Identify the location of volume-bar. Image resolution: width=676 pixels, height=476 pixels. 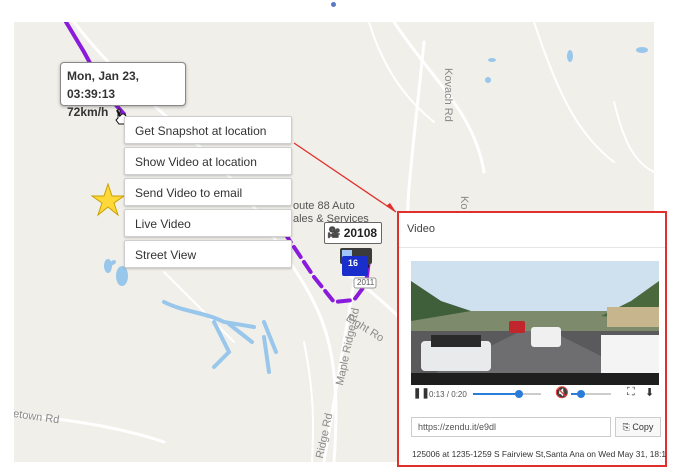
(591, 394).